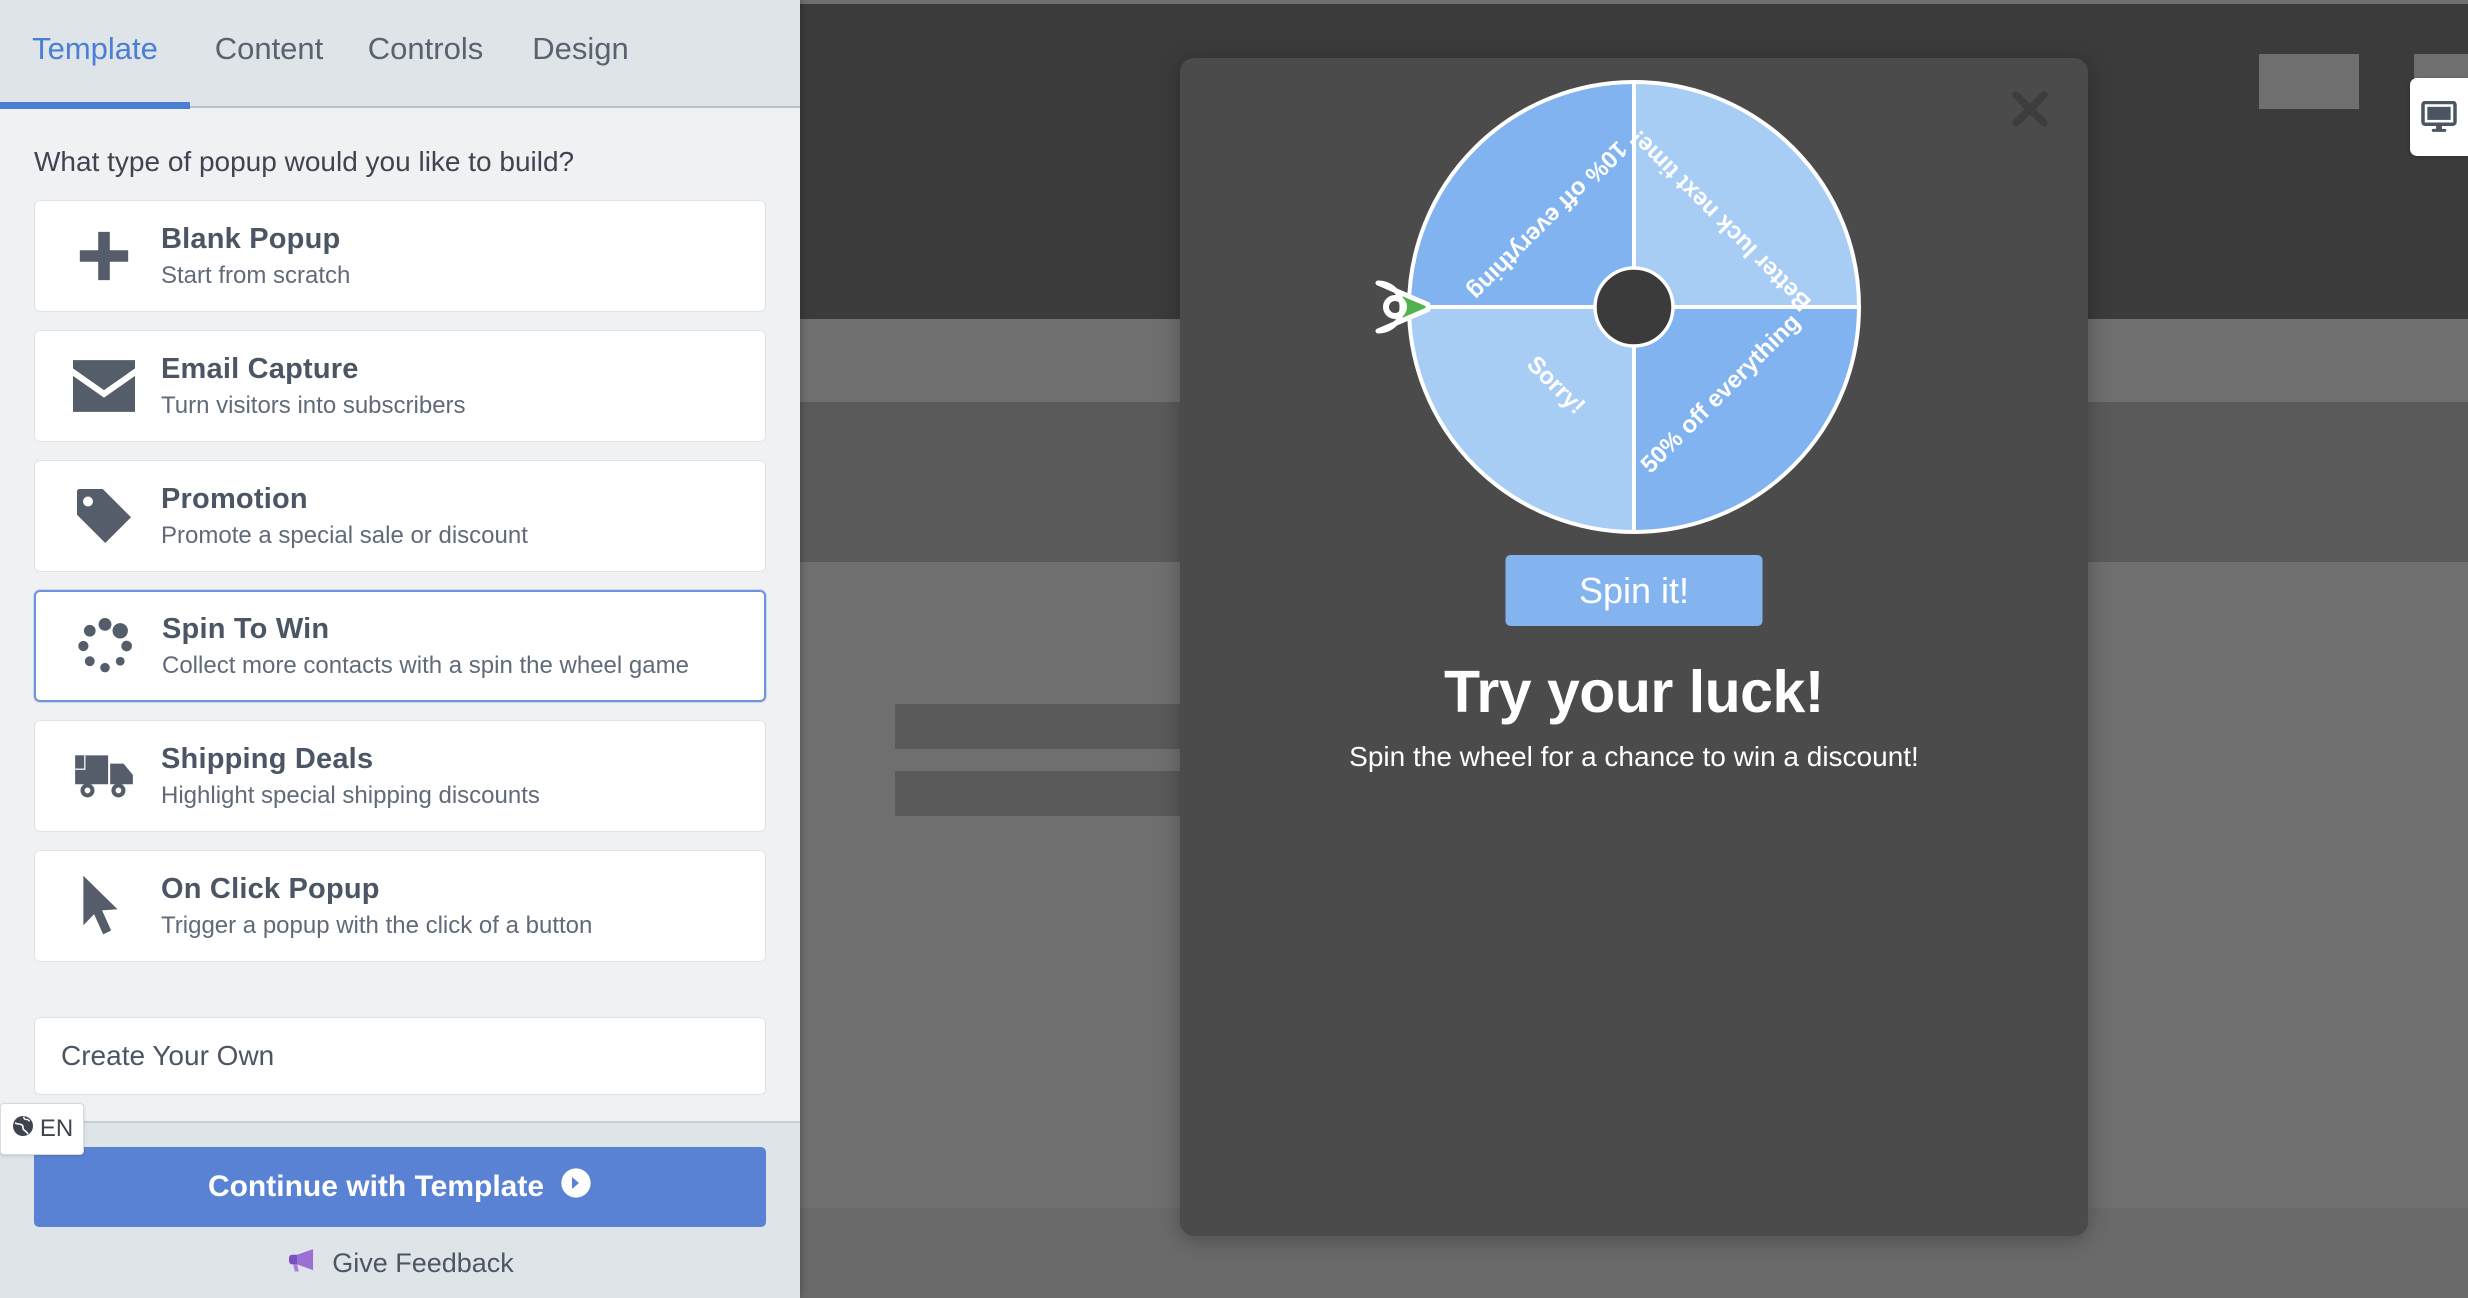 This screenshot has height=1298, width=2468. I want to click on cursor-icon, so click(104, 906).